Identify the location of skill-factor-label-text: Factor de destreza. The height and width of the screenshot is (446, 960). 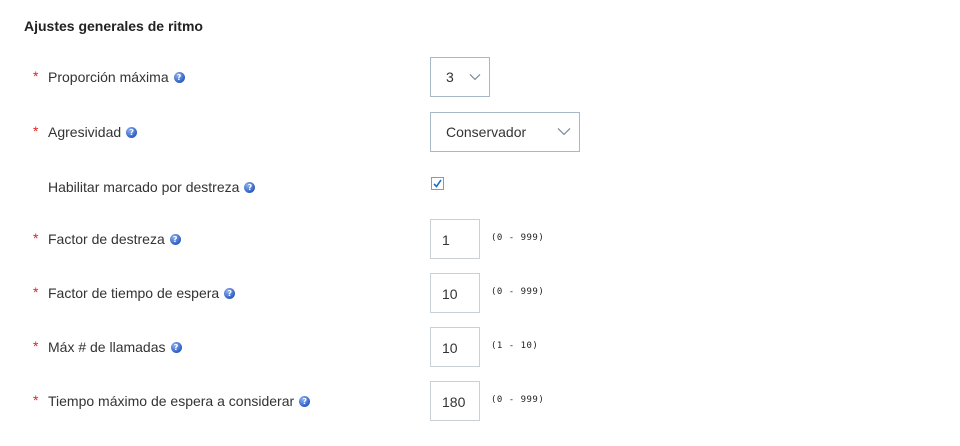
(106, 239).